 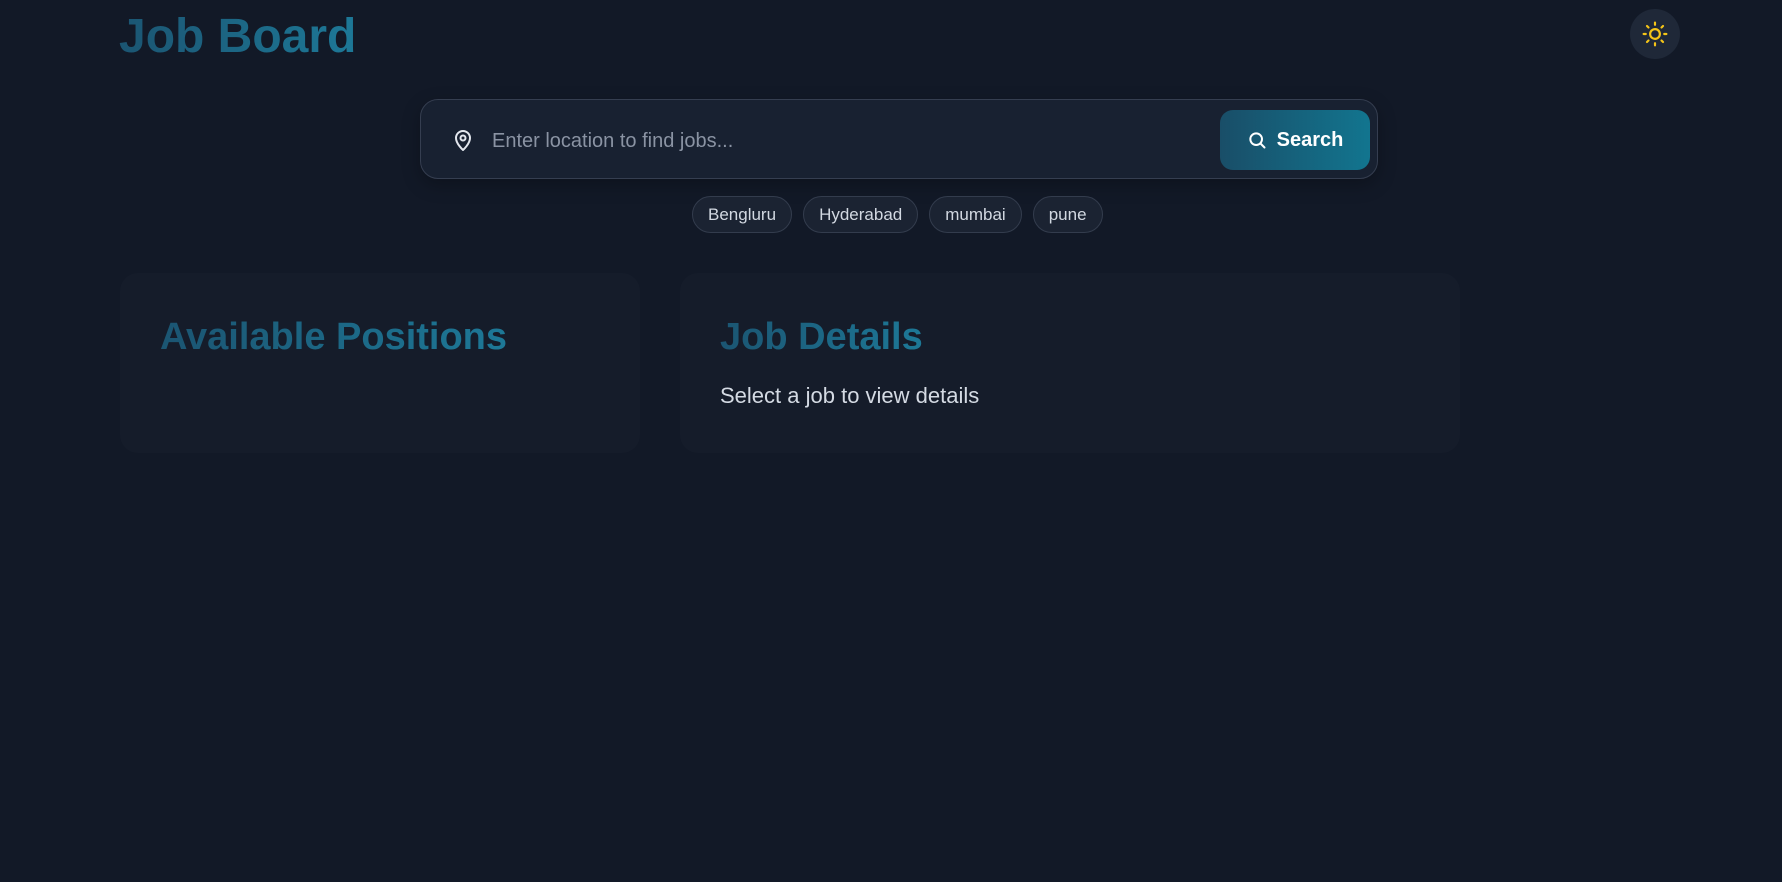 I want to click on quick-location-list: Bengluru Hyderabad mumbai pune, so click(x=897, y=214).